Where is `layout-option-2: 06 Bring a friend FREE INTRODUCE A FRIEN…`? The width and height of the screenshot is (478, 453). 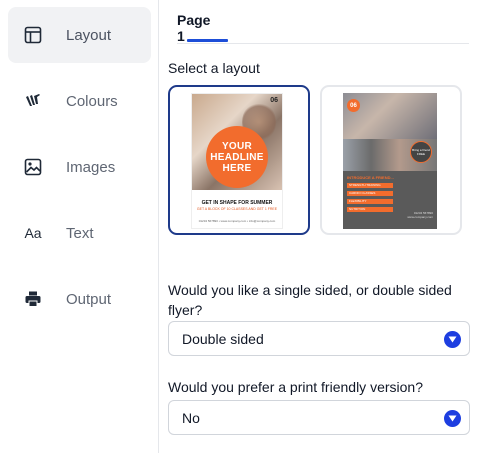 layout-option-2: 06 Bring a friend FREE INTRODUCE A FRIEN… is located at coordinates (391, 160).